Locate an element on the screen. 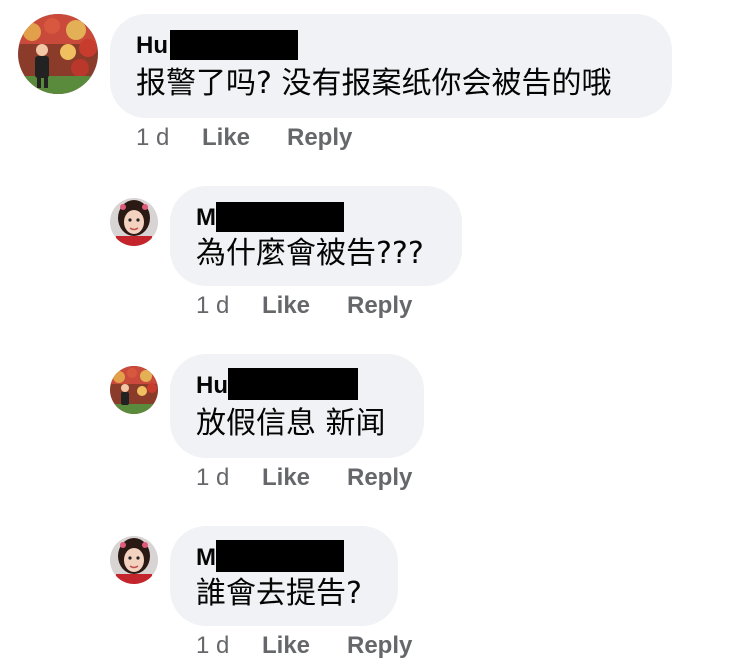  comment-bubble: Hu 报警了吗? 没有报案纸你会被告的哦 is located at coordinates (391, 66).